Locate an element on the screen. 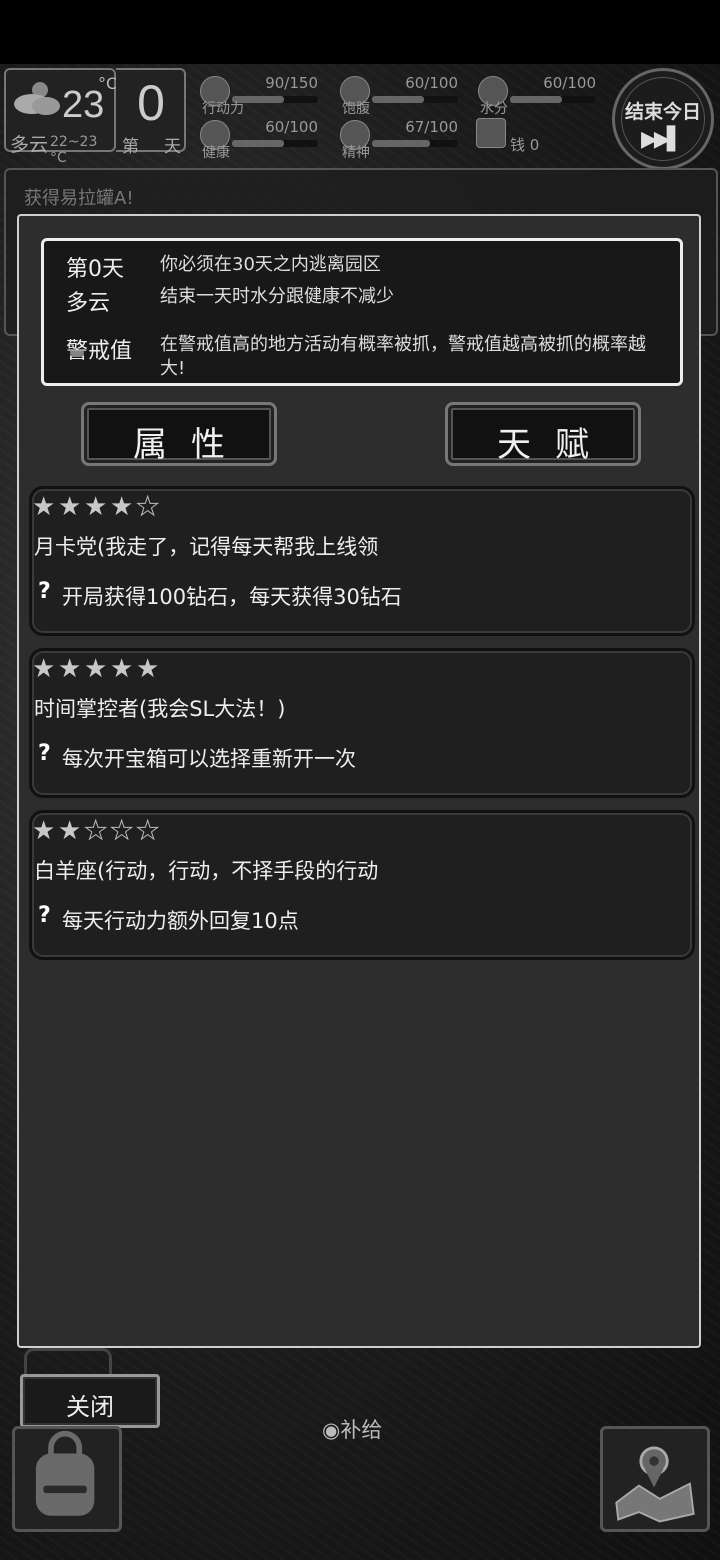 The height and width of the screenshot is (1560, 720). stat-satiety: 60/100 饱腹 is located at coordinates (399, 95).